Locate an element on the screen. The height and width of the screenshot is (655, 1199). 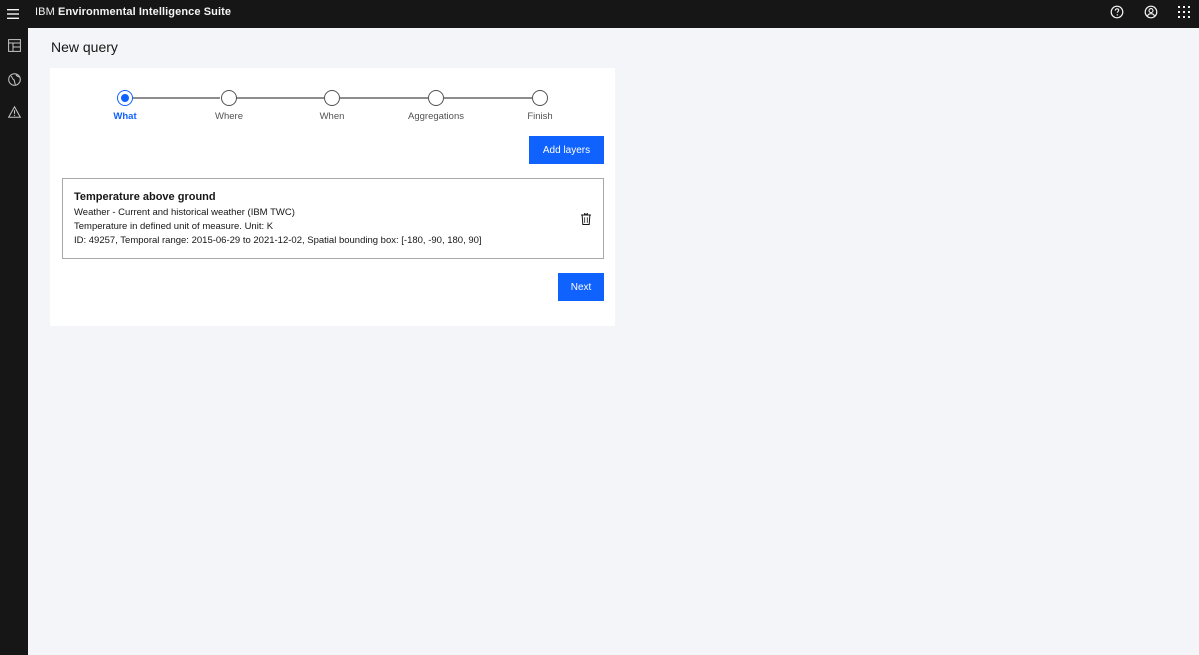
step-aggregations-label: Aggregations is located at coordinates (436, 116).